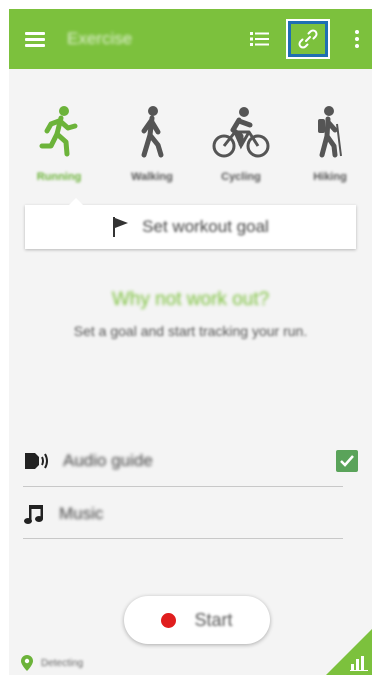 This screenshot has width=379, height=677. Describe the element at coordinates (33, 514) in the screenshot. I see `music-note-icon` at that location.